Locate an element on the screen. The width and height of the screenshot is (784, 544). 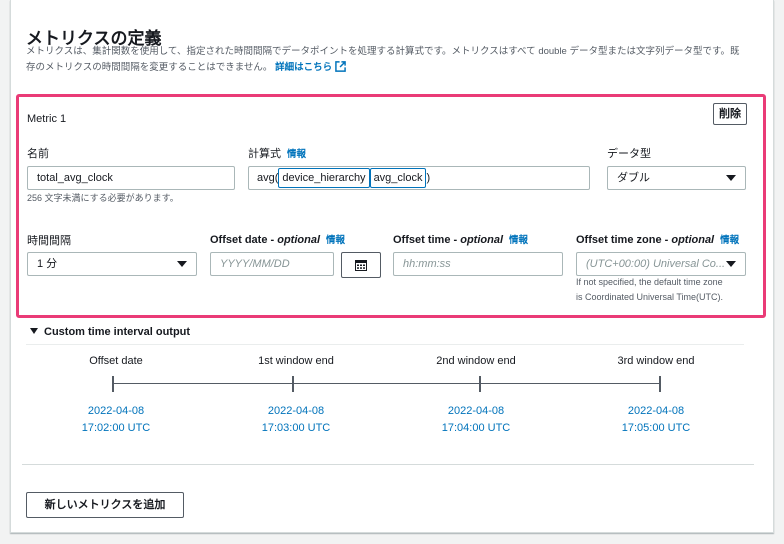
timeline-col-head: 1st window end is located at coordinates (296, 361).